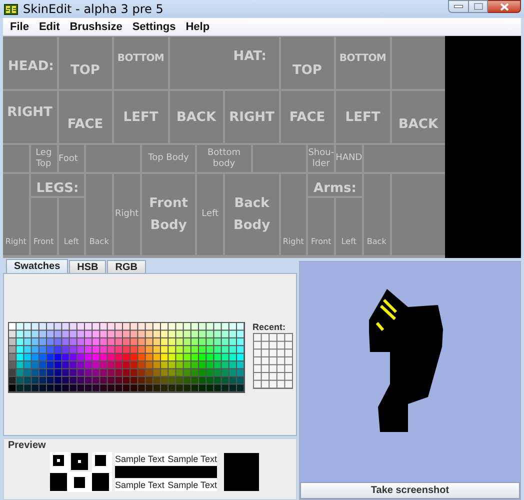 This screenshot has width=524, height=500. I want to click on template-cell: Shou-lder, so click(321, 158).